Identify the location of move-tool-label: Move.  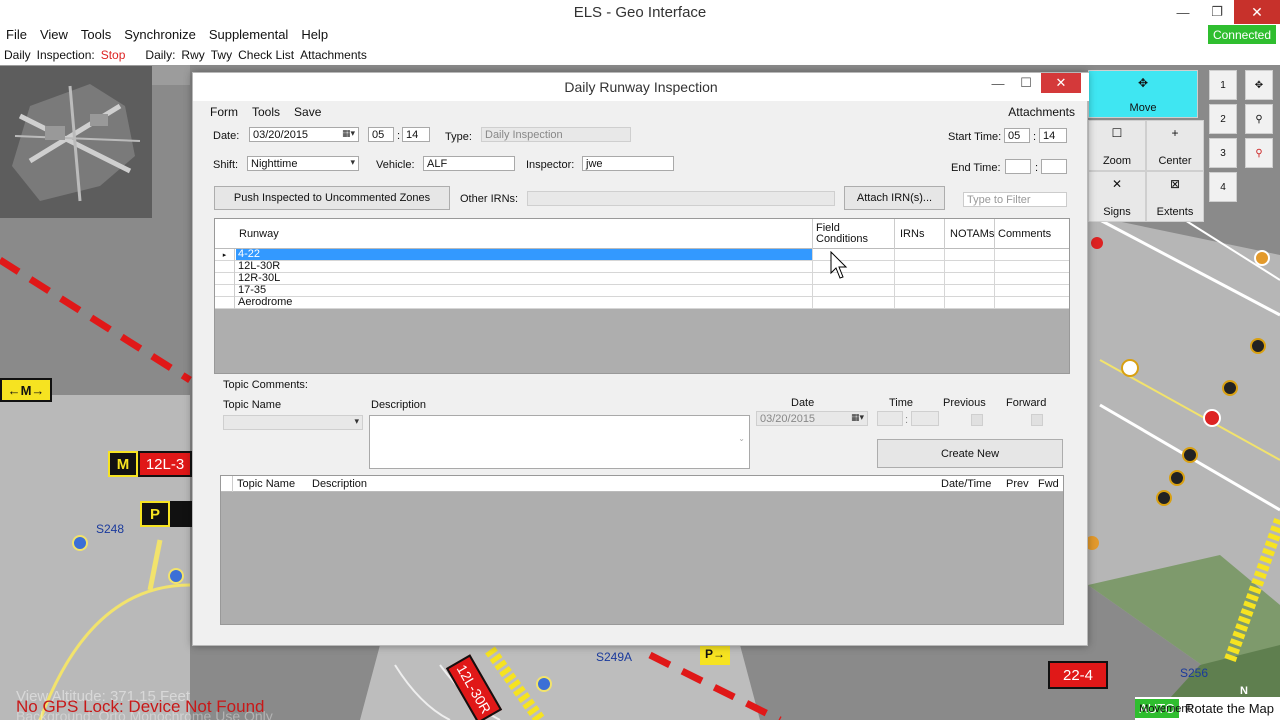
(1143, 108).